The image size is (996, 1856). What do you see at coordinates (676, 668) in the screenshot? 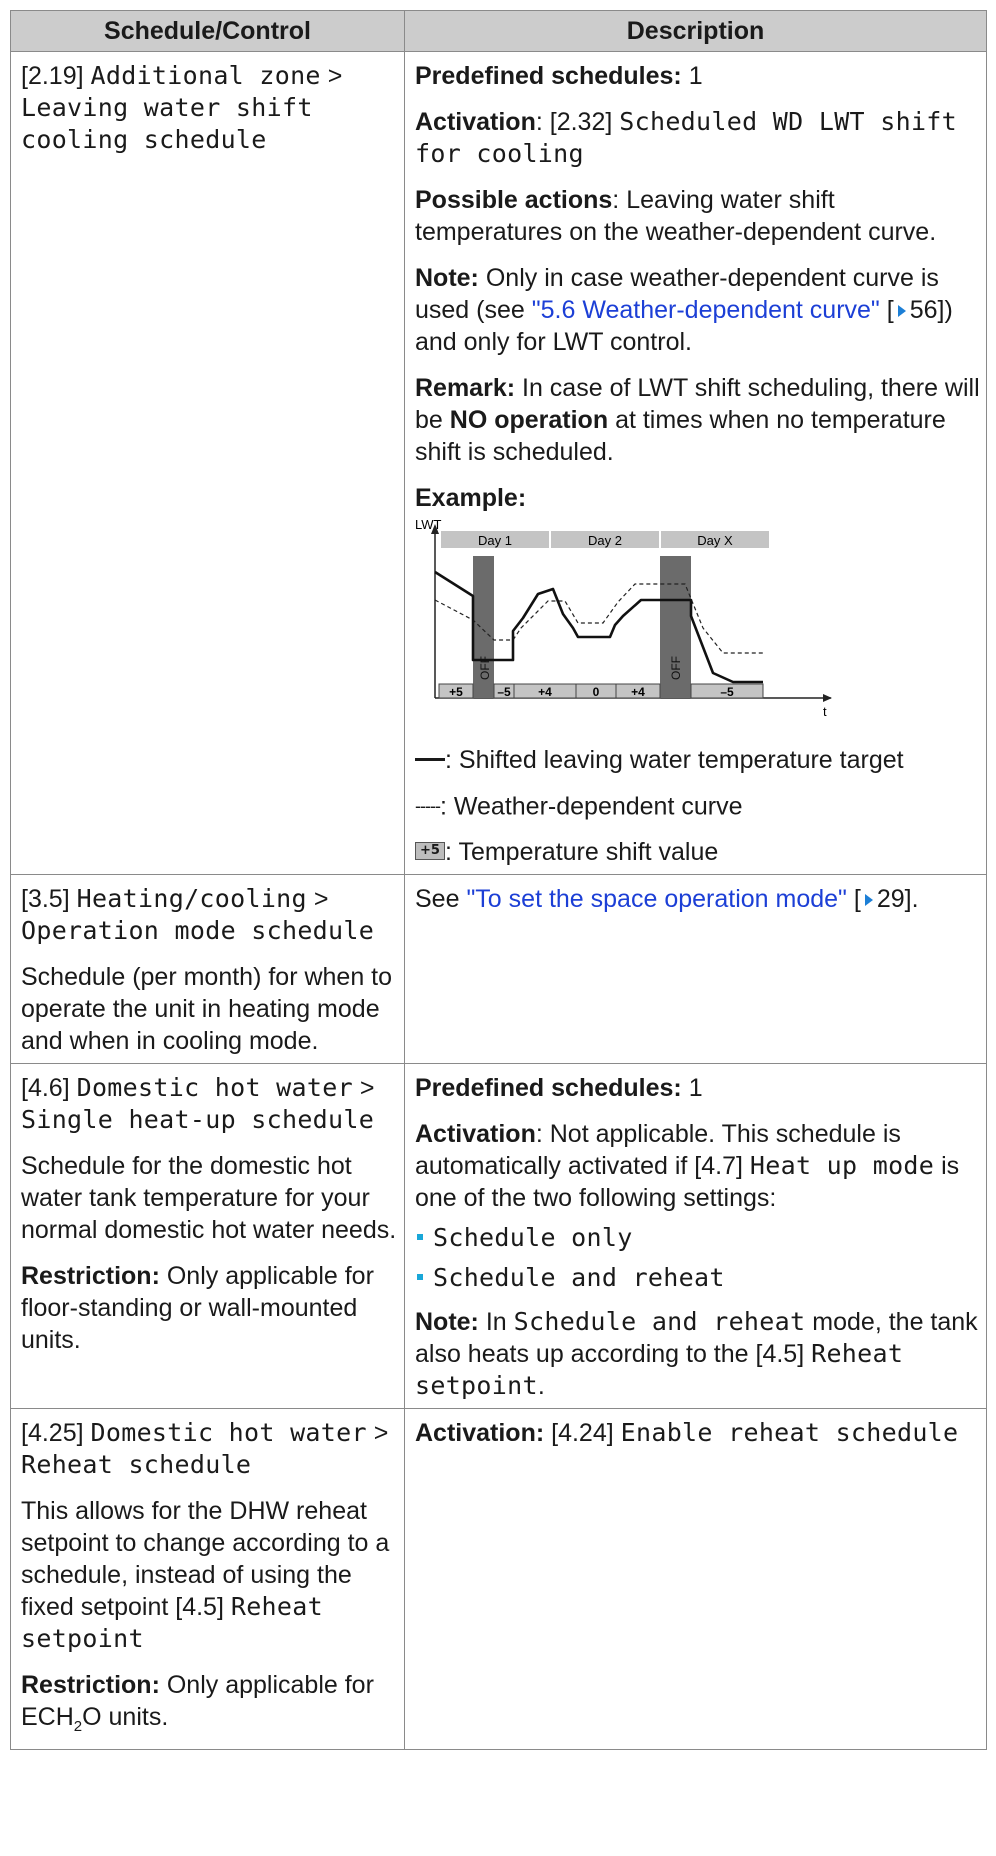
I see `off-label-2: OFF` at bounding box center [676, 668].